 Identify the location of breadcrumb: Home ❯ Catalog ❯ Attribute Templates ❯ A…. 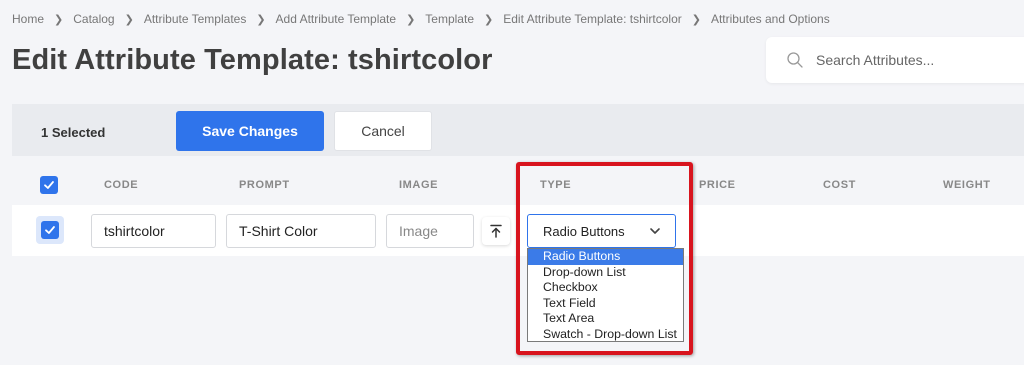
(421, 19).